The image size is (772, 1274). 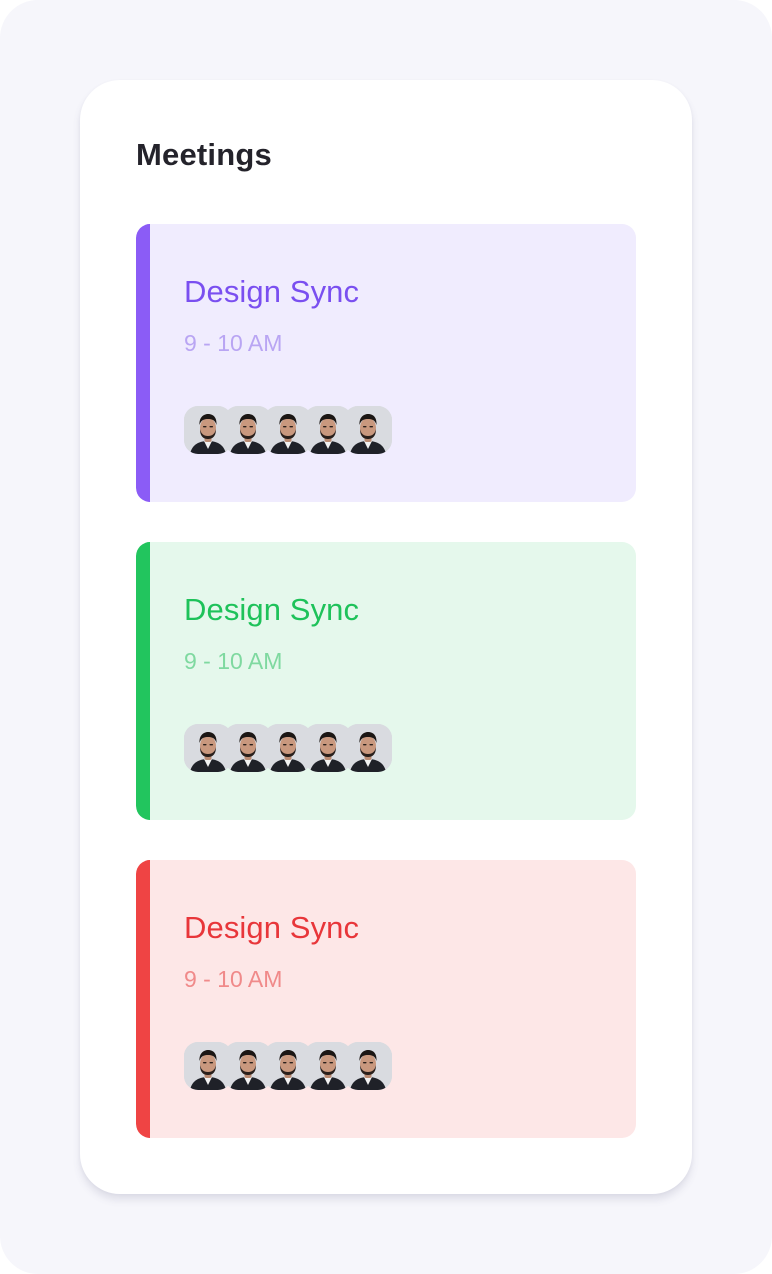 I want to click on page-title: Meetings, so click(x=204, y=154).